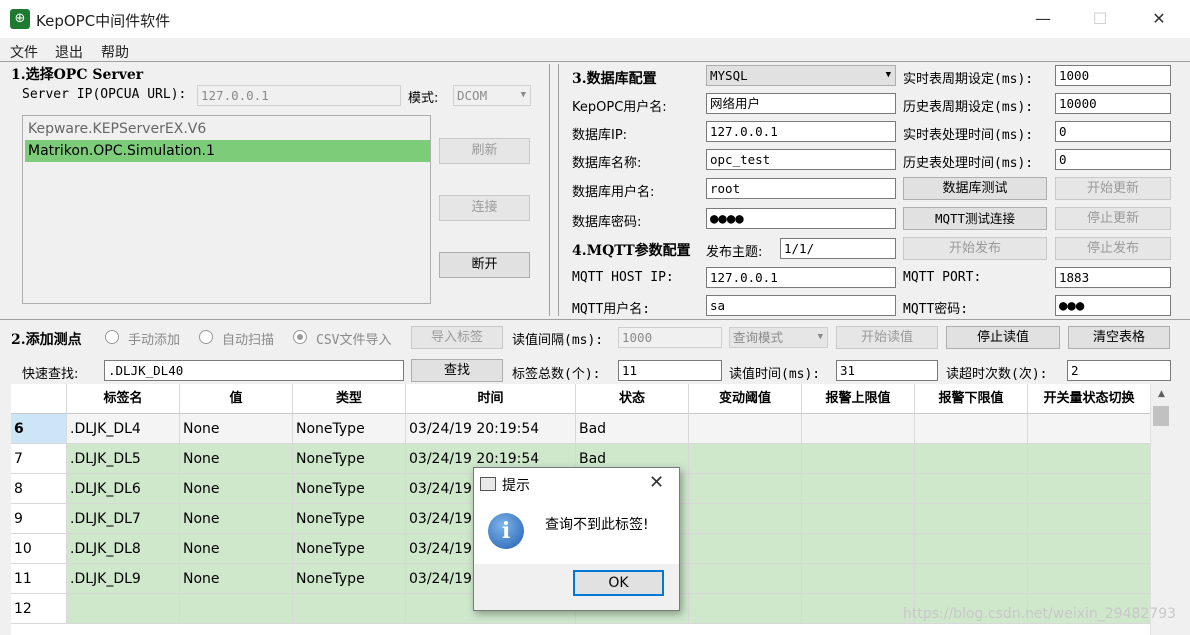 The height and width of the screenshot is (635, 1190). I want to click on server-ip-input: 127.0.0.1, so click(299, 95).